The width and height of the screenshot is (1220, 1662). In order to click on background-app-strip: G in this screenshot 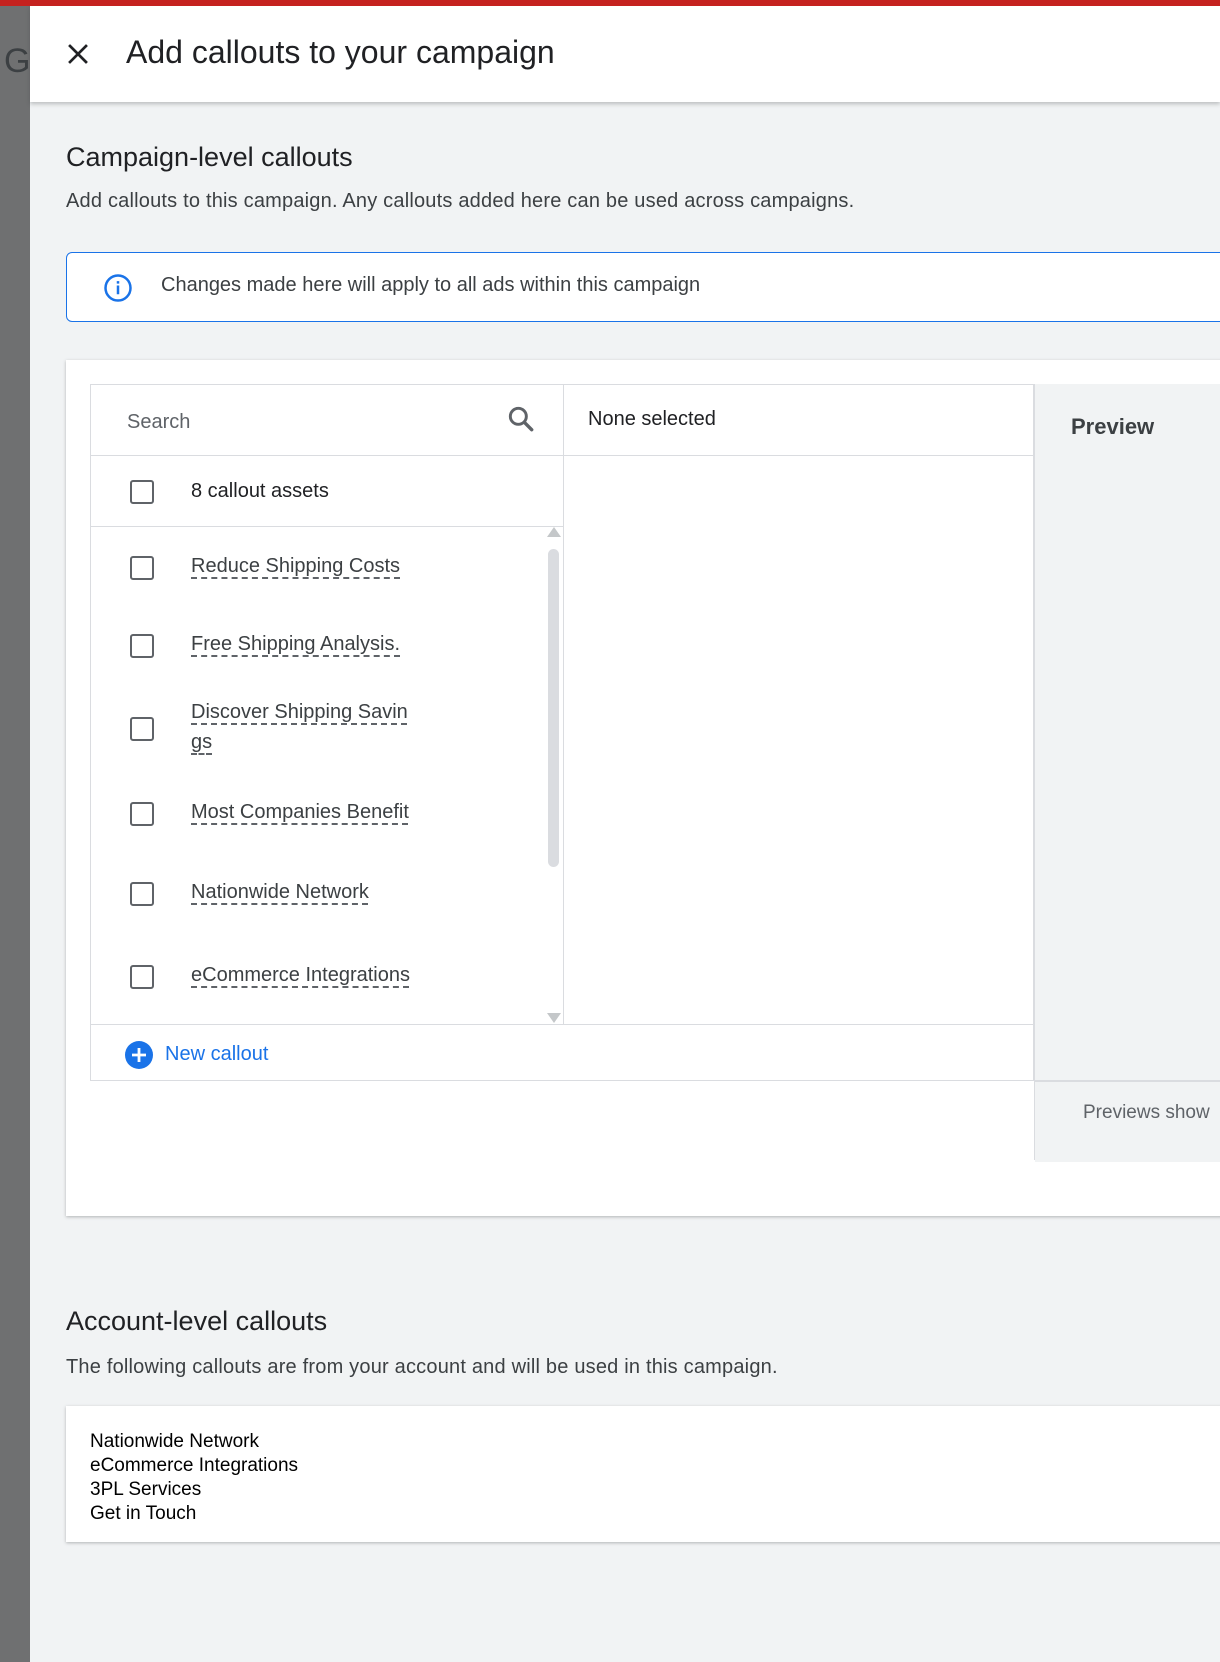, I will do `click(15, 834)`.